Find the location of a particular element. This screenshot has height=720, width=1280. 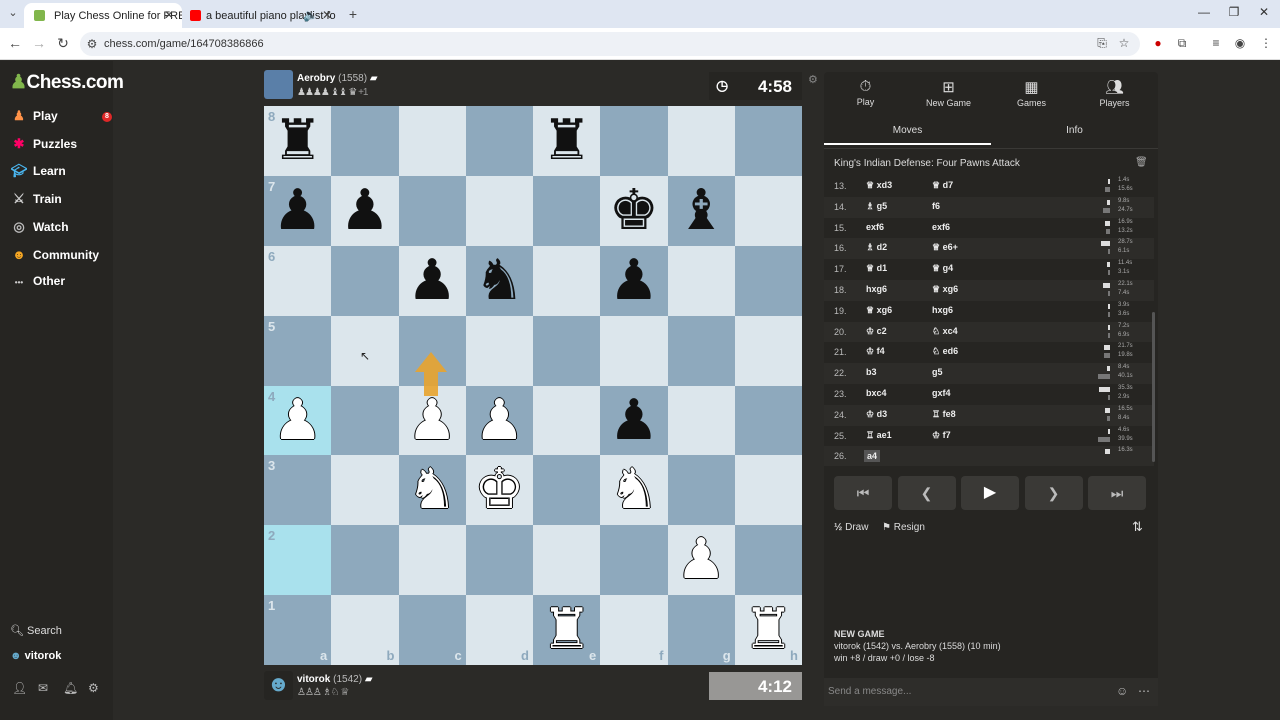

square-e4 is located at coordinates (567, 420).